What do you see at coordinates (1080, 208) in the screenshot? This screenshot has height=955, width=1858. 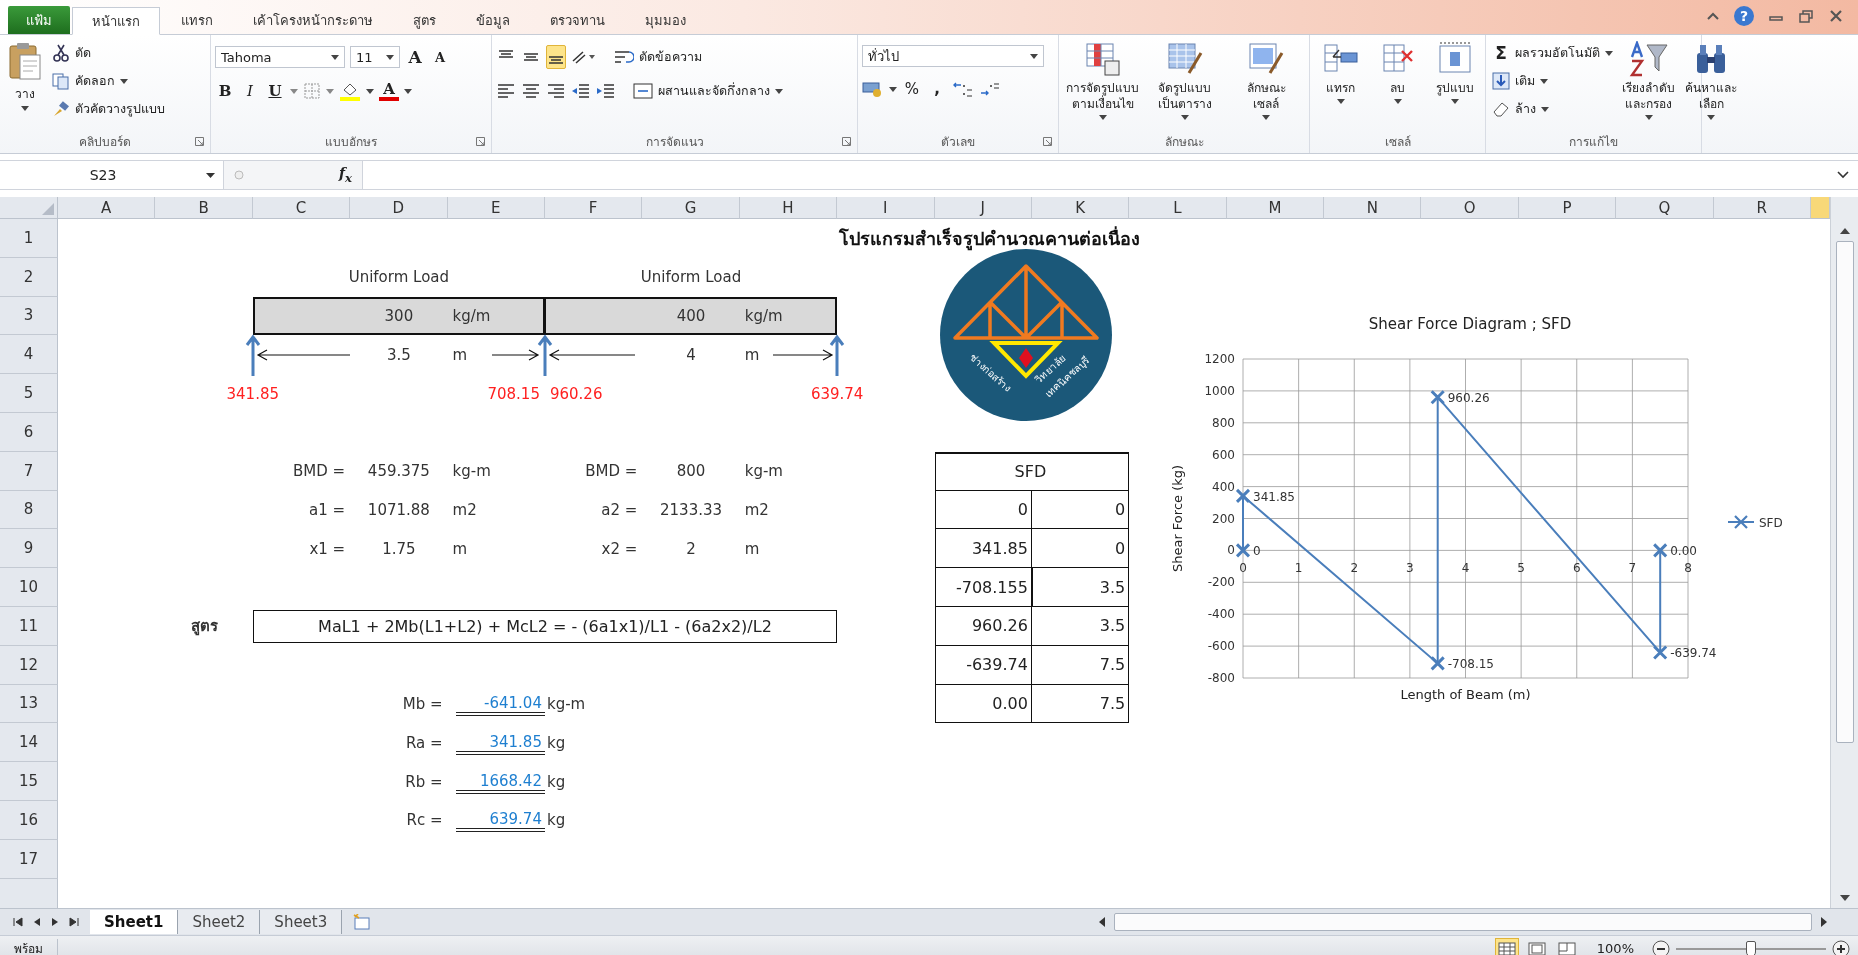 I see `column-header: K` at bounding box center [1080, 208].